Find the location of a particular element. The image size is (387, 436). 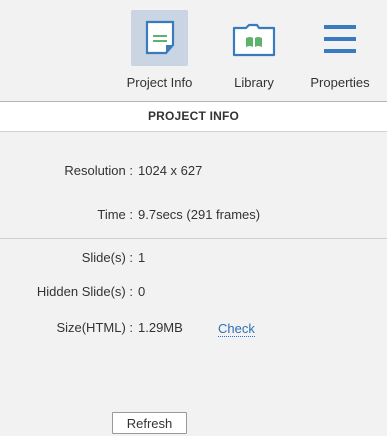

tab-library-label: Library is located at coordinates (254, 82).